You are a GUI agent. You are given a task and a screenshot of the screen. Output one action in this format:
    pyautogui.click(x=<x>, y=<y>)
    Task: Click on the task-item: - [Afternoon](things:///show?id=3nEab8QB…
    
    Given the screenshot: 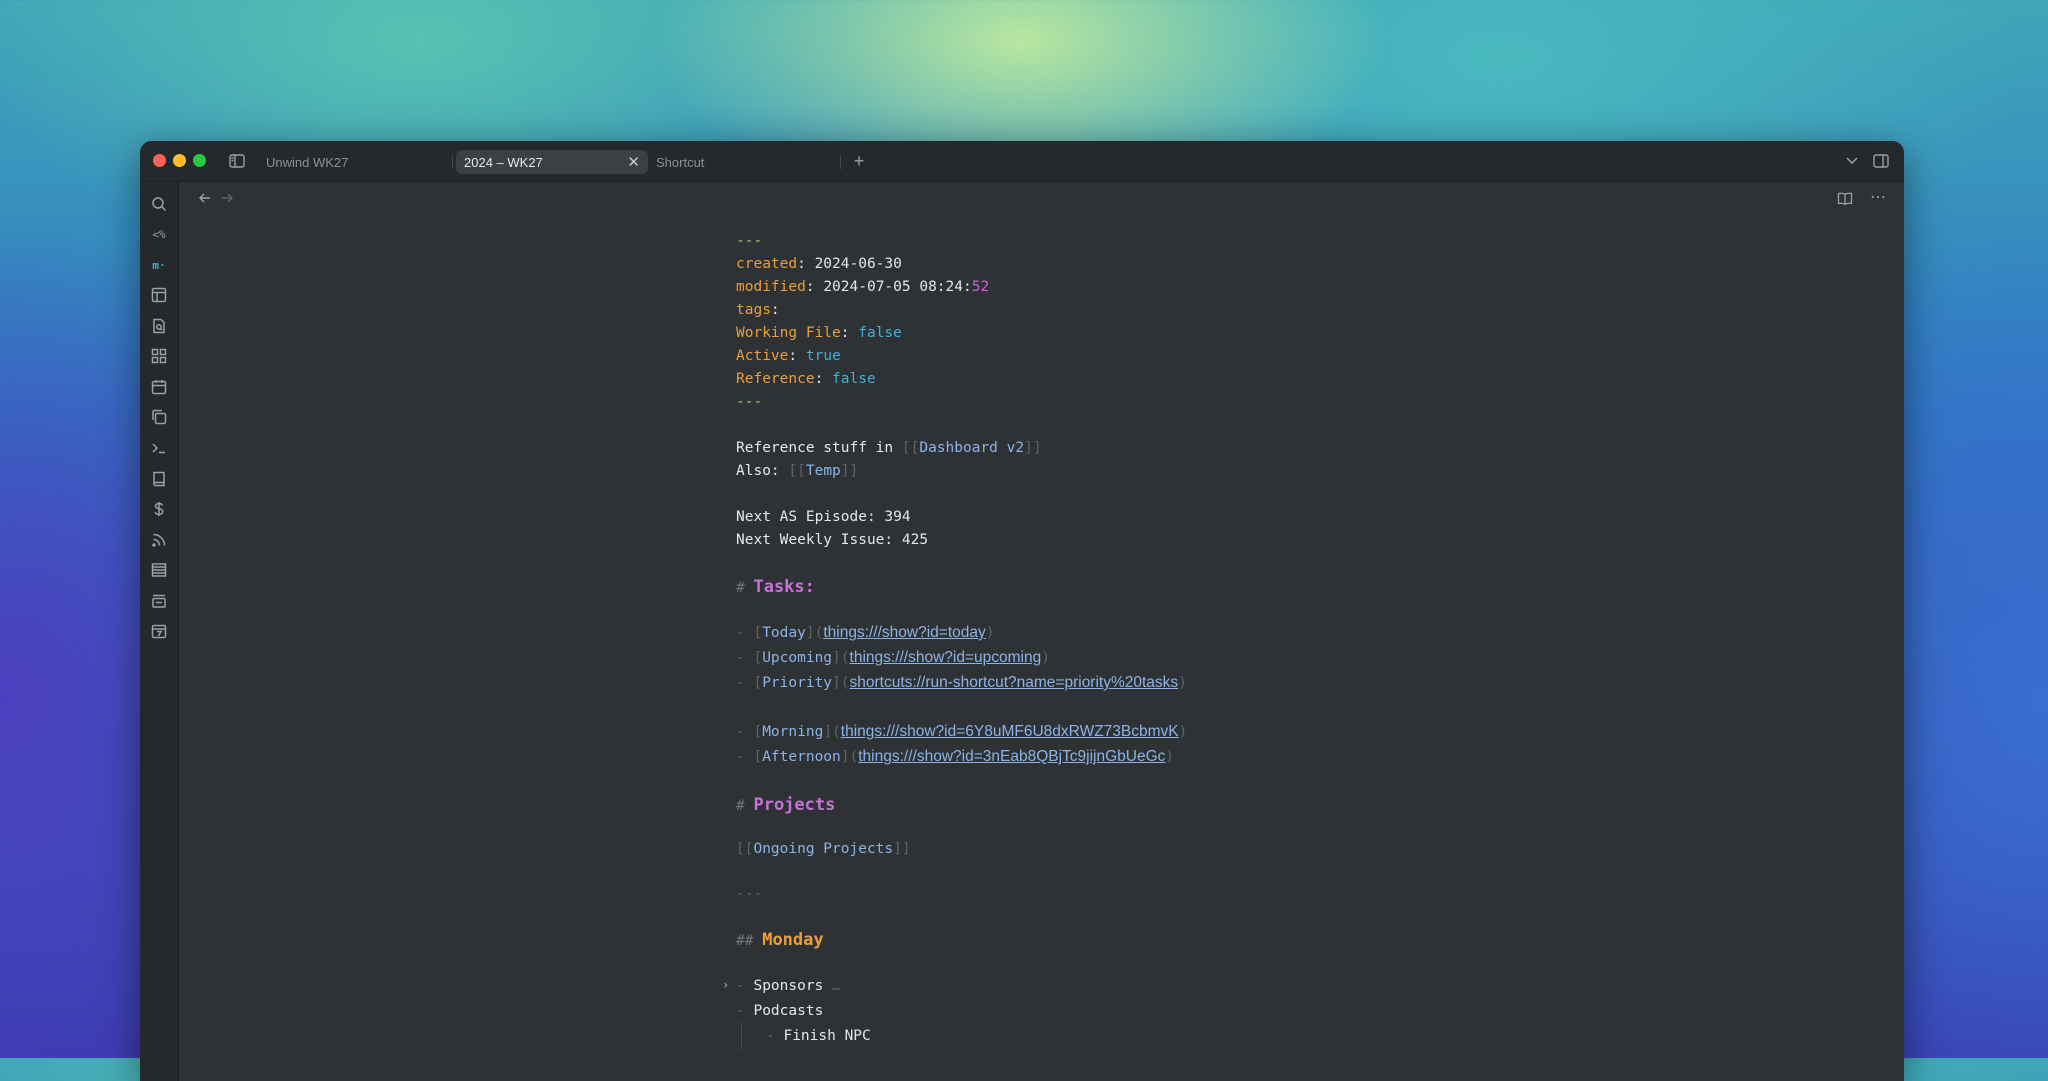 What is the action you would take?
    pyautogui.click(x=955, y=756)
    